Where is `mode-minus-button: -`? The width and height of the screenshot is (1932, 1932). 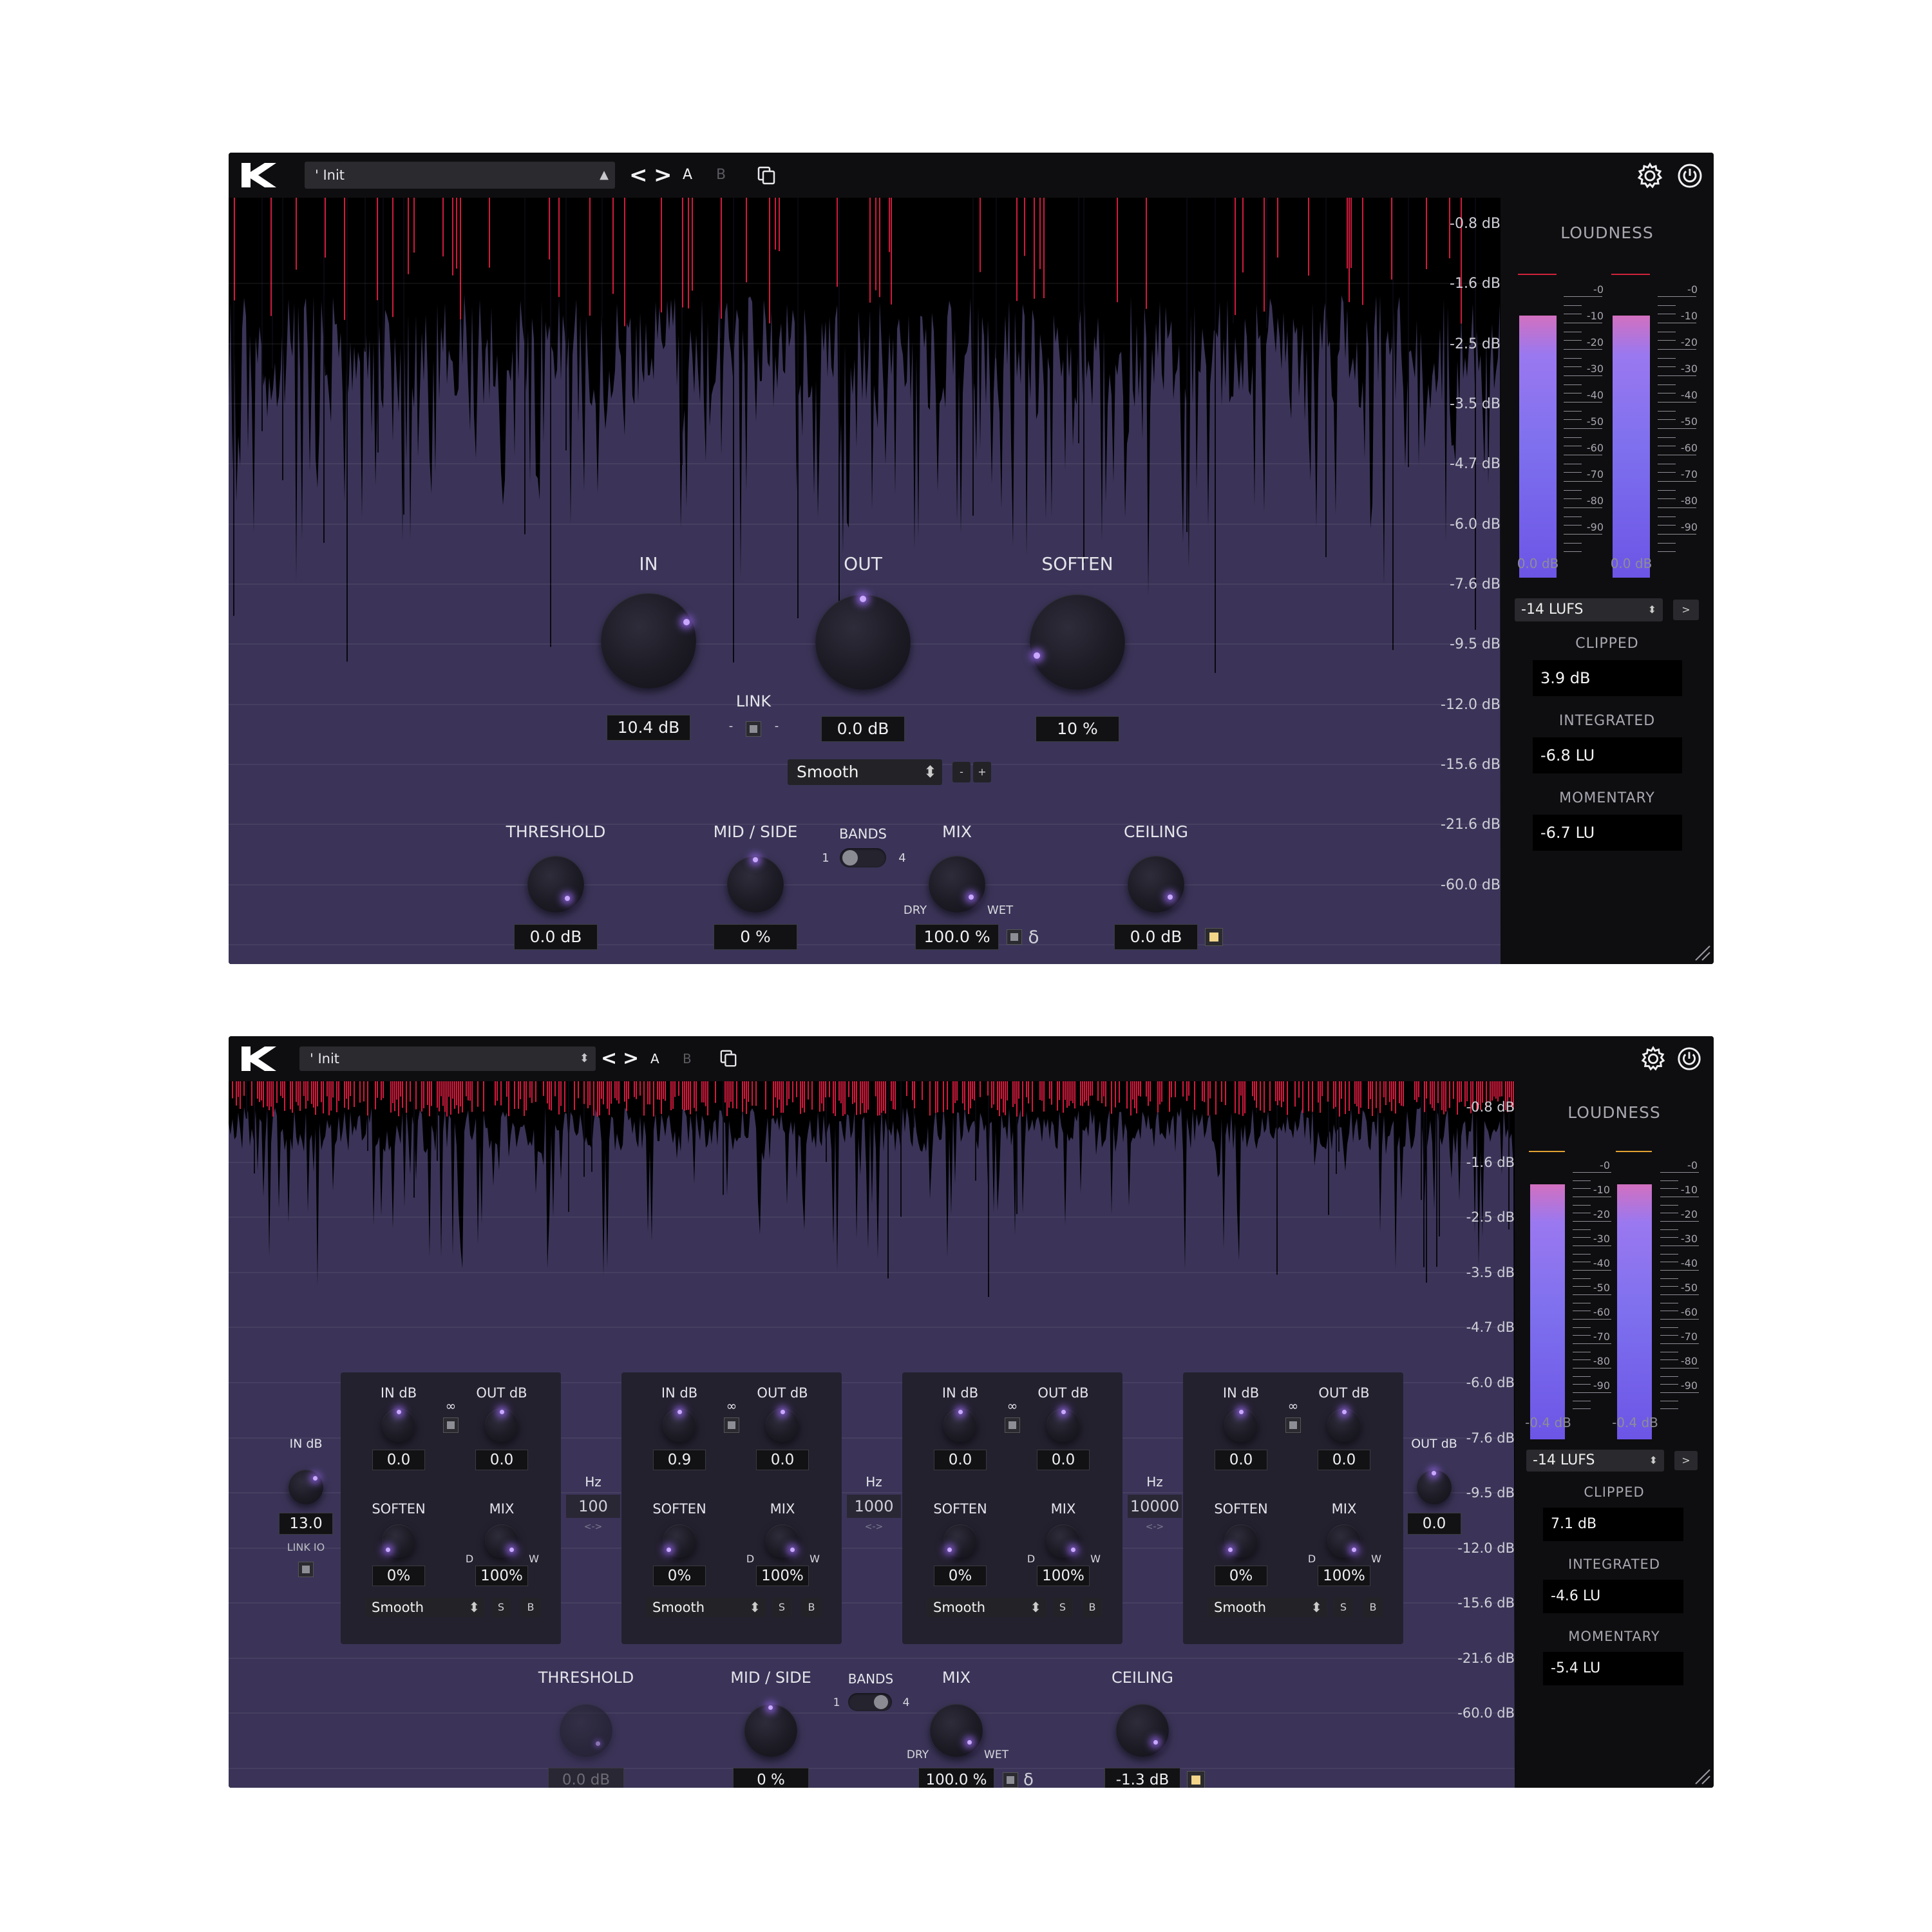
mode-minus-button: - is located at coordinates (962, 772).